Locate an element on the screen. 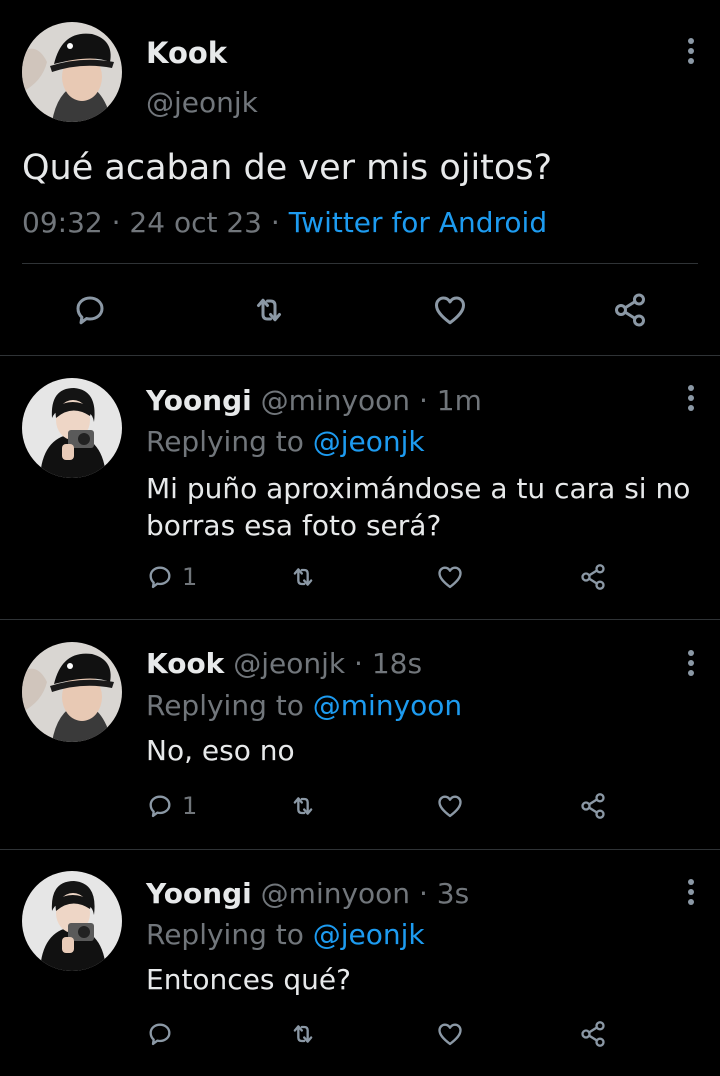 The width and height of the screenshot is (720, 1076). tweet-text: Qué acaban de ver mis ojitos? is located at coordinates (287, 168).